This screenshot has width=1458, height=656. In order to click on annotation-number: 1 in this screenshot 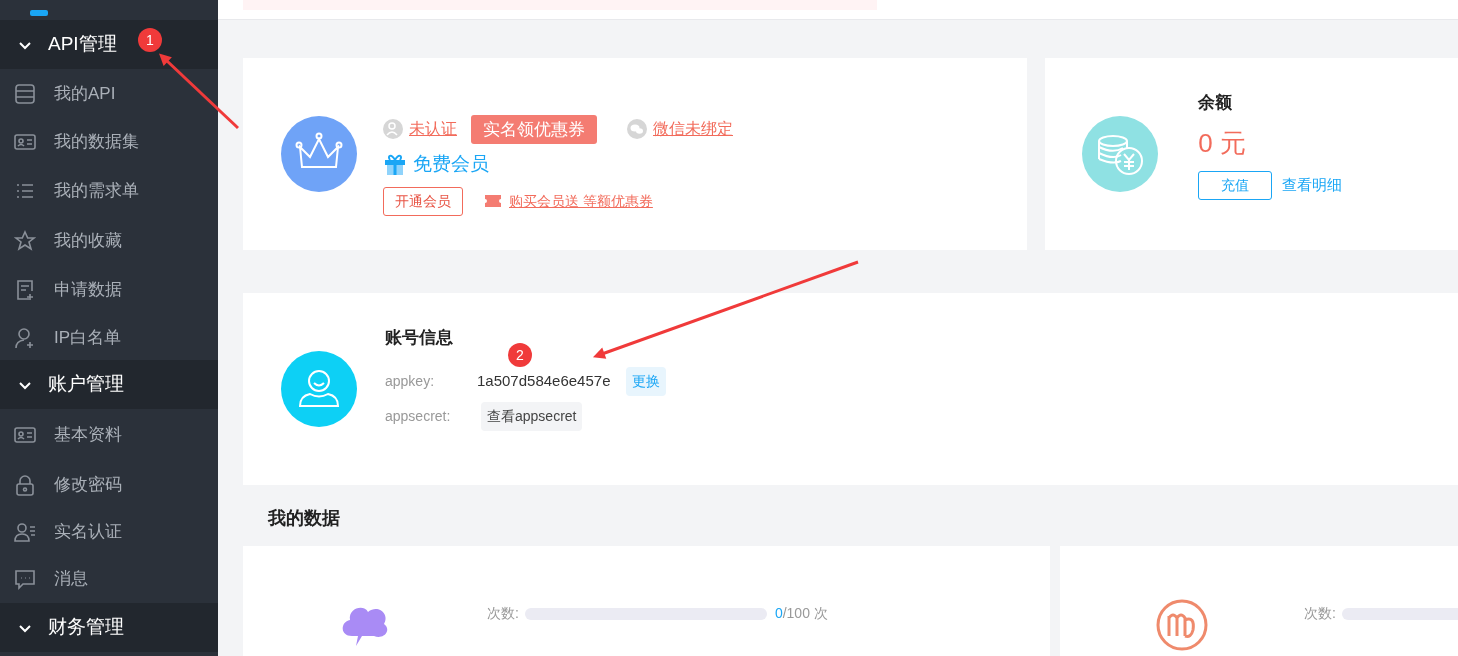, I will do `click(150, 40)`.